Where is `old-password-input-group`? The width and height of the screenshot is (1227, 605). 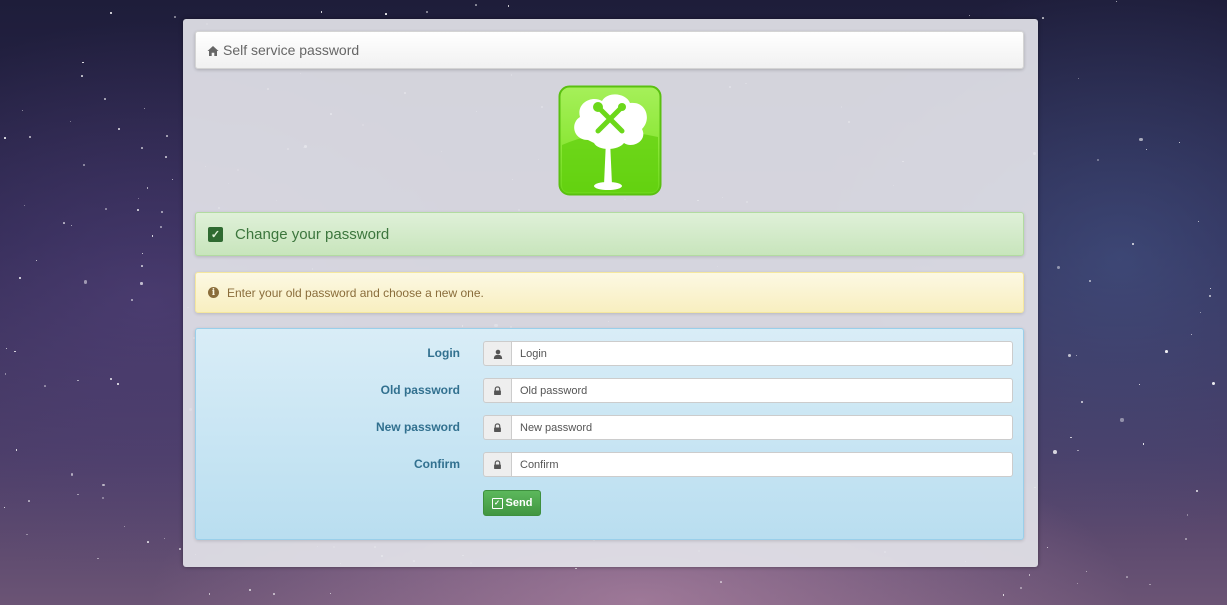
old-password-input-group is located at coordinates (748, 390).